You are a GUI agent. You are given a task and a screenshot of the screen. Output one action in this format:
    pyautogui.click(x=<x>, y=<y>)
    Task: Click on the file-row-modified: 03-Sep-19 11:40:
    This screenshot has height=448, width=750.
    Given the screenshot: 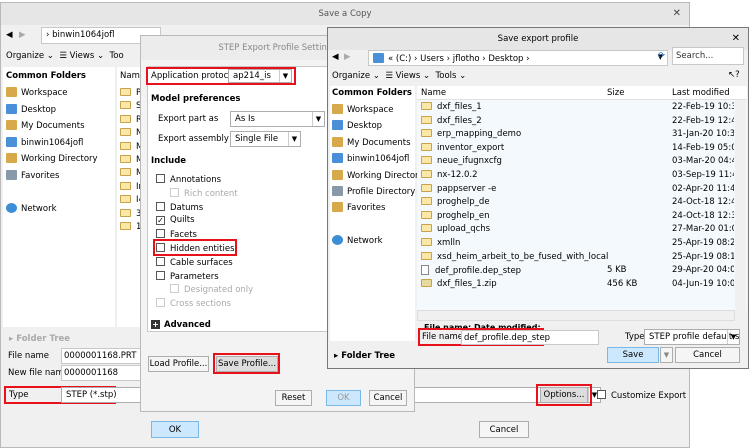 What is the action you would take?
    pyautogui.click(x=703, y=175)
    